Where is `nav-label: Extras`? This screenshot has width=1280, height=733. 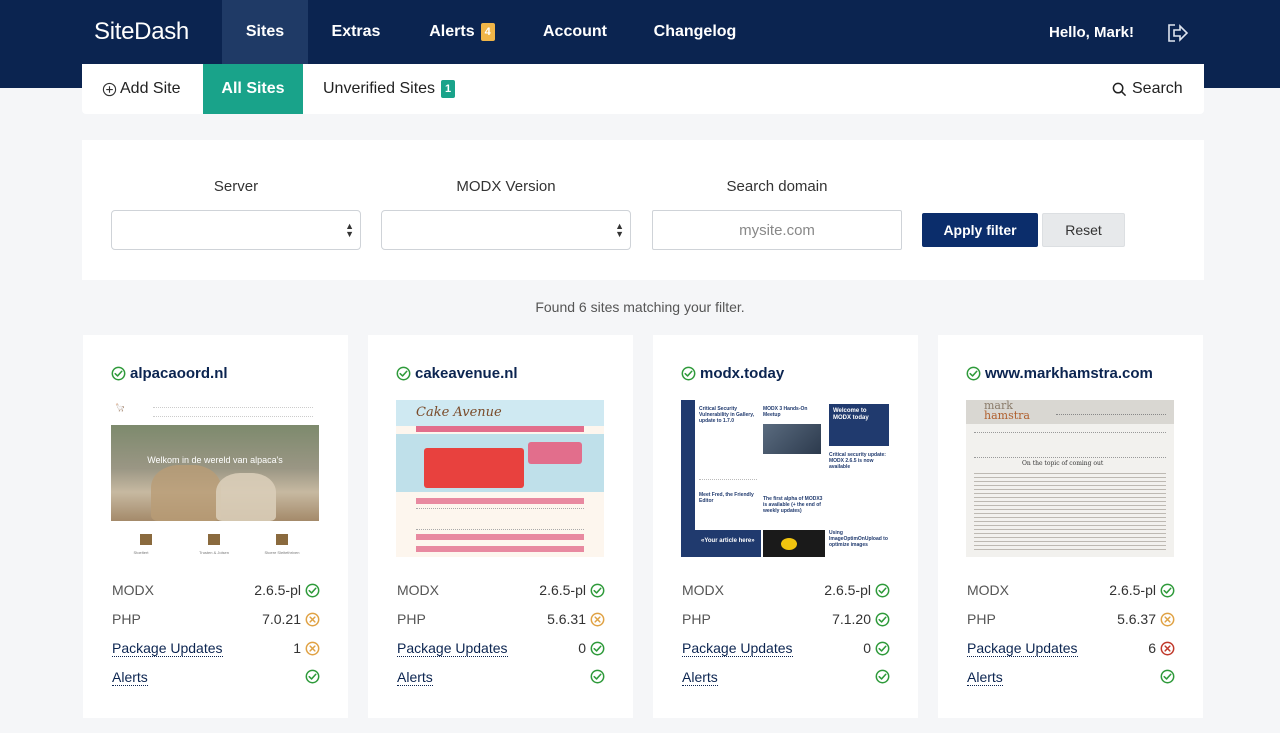
nav-label: Extras is located at coordinates (356, 32).